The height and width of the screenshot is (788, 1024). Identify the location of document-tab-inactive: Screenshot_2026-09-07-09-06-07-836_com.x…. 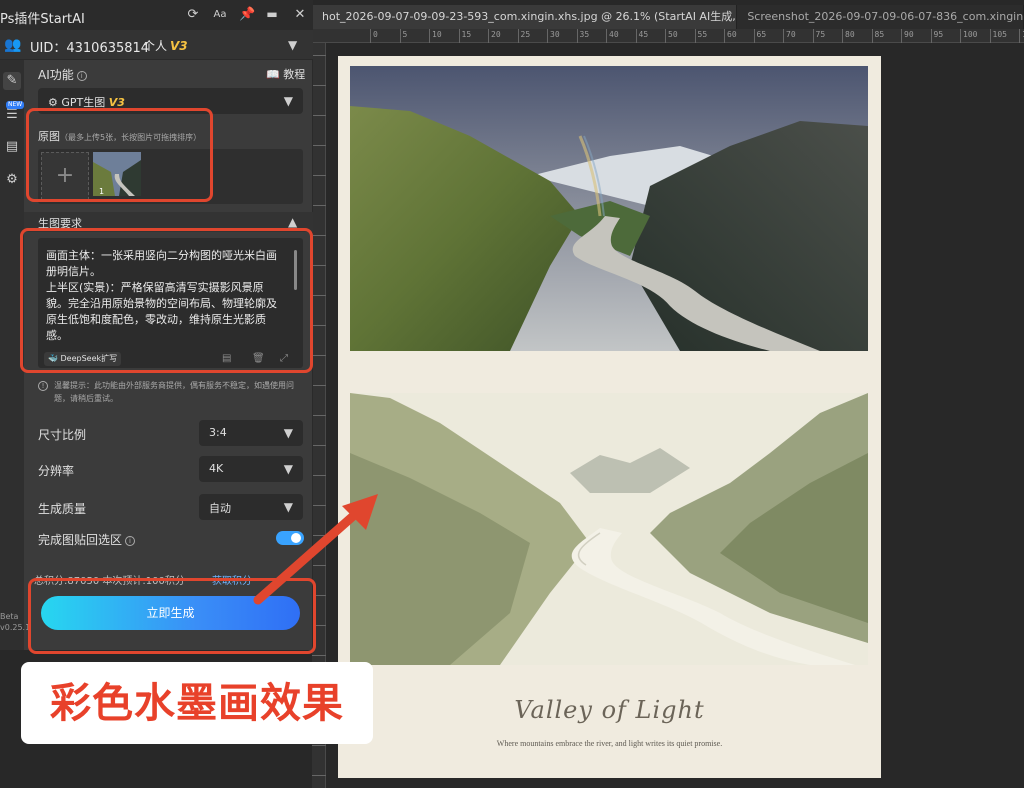
(880, 17).